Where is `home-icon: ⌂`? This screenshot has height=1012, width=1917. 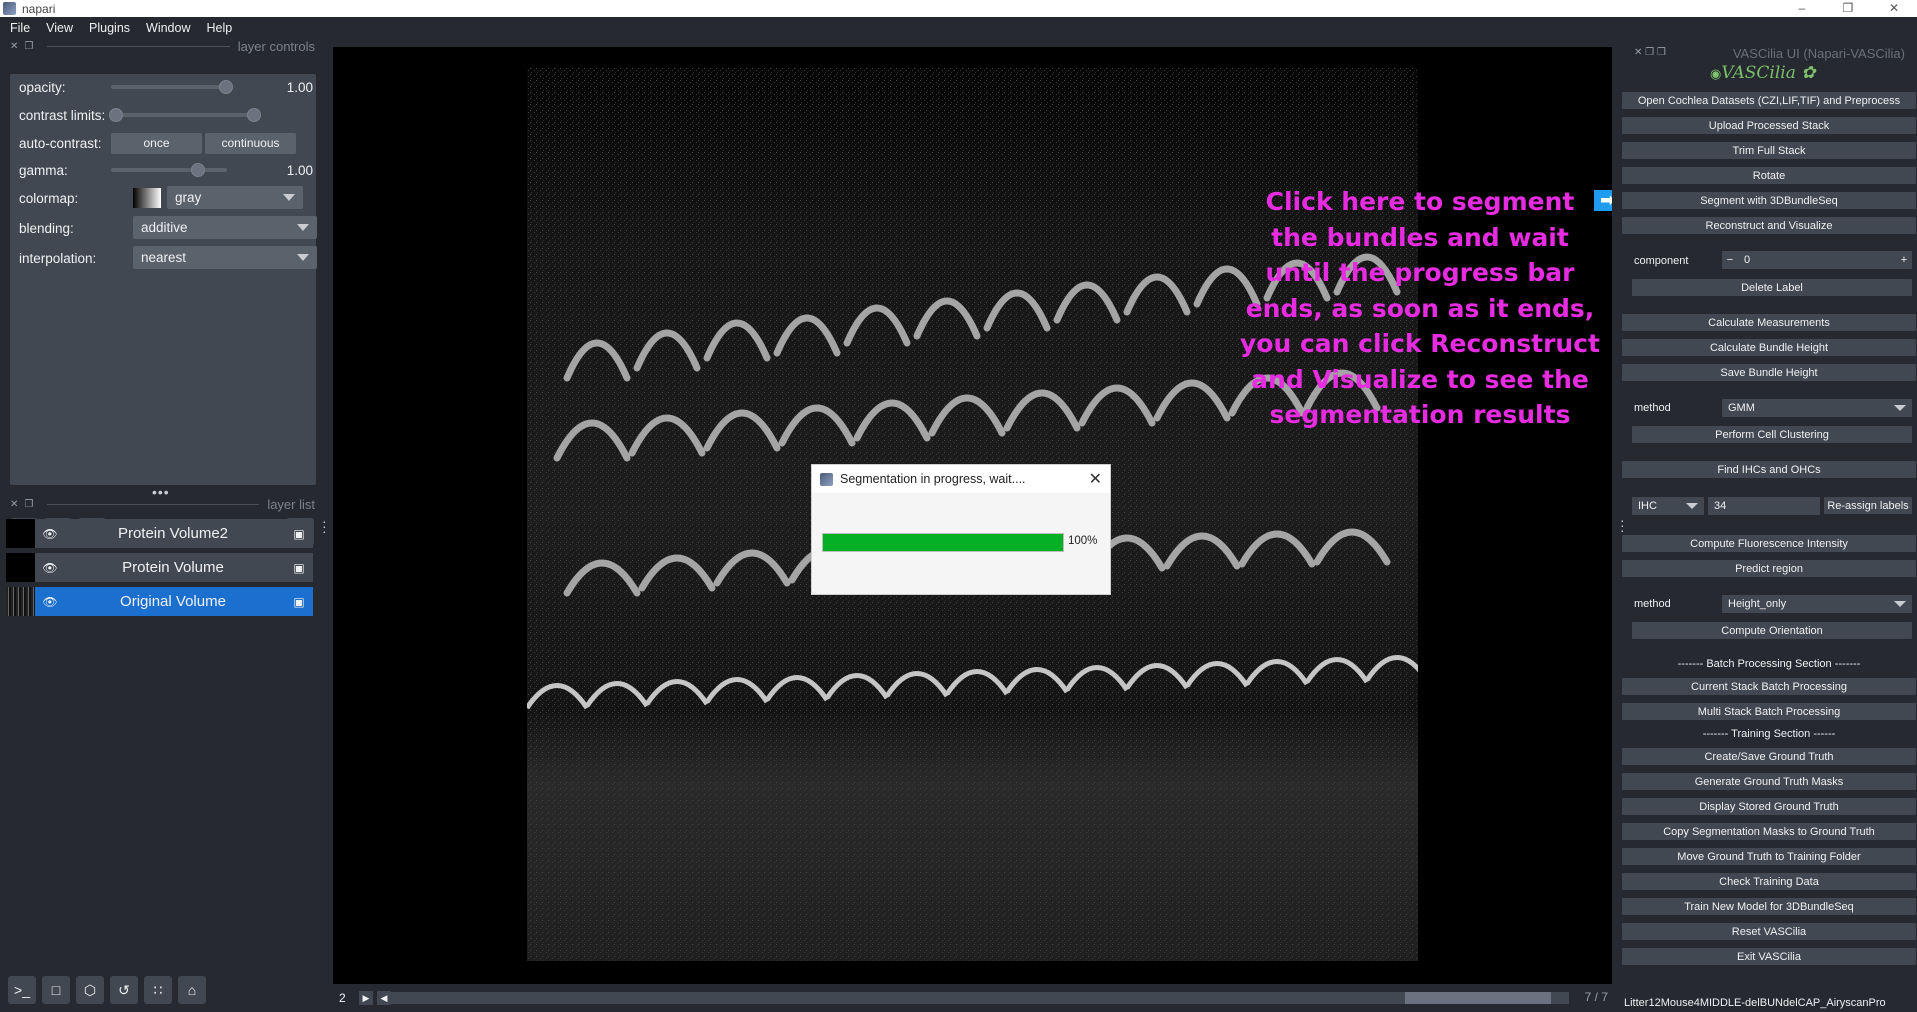 home-icon: ⌂ is located at coordinates (192, 990).